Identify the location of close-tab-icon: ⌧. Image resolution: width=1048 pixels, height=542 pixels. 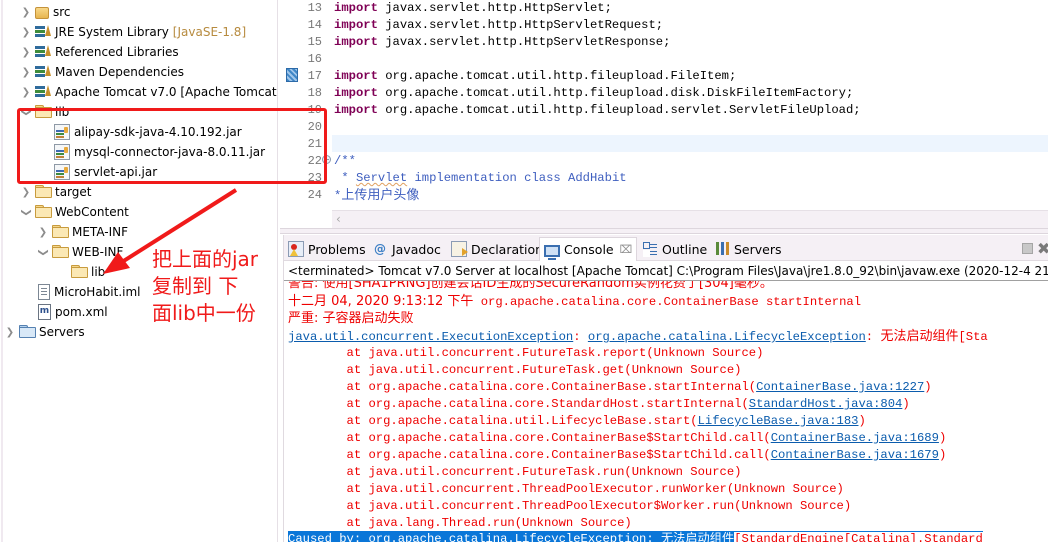
(626, 249).